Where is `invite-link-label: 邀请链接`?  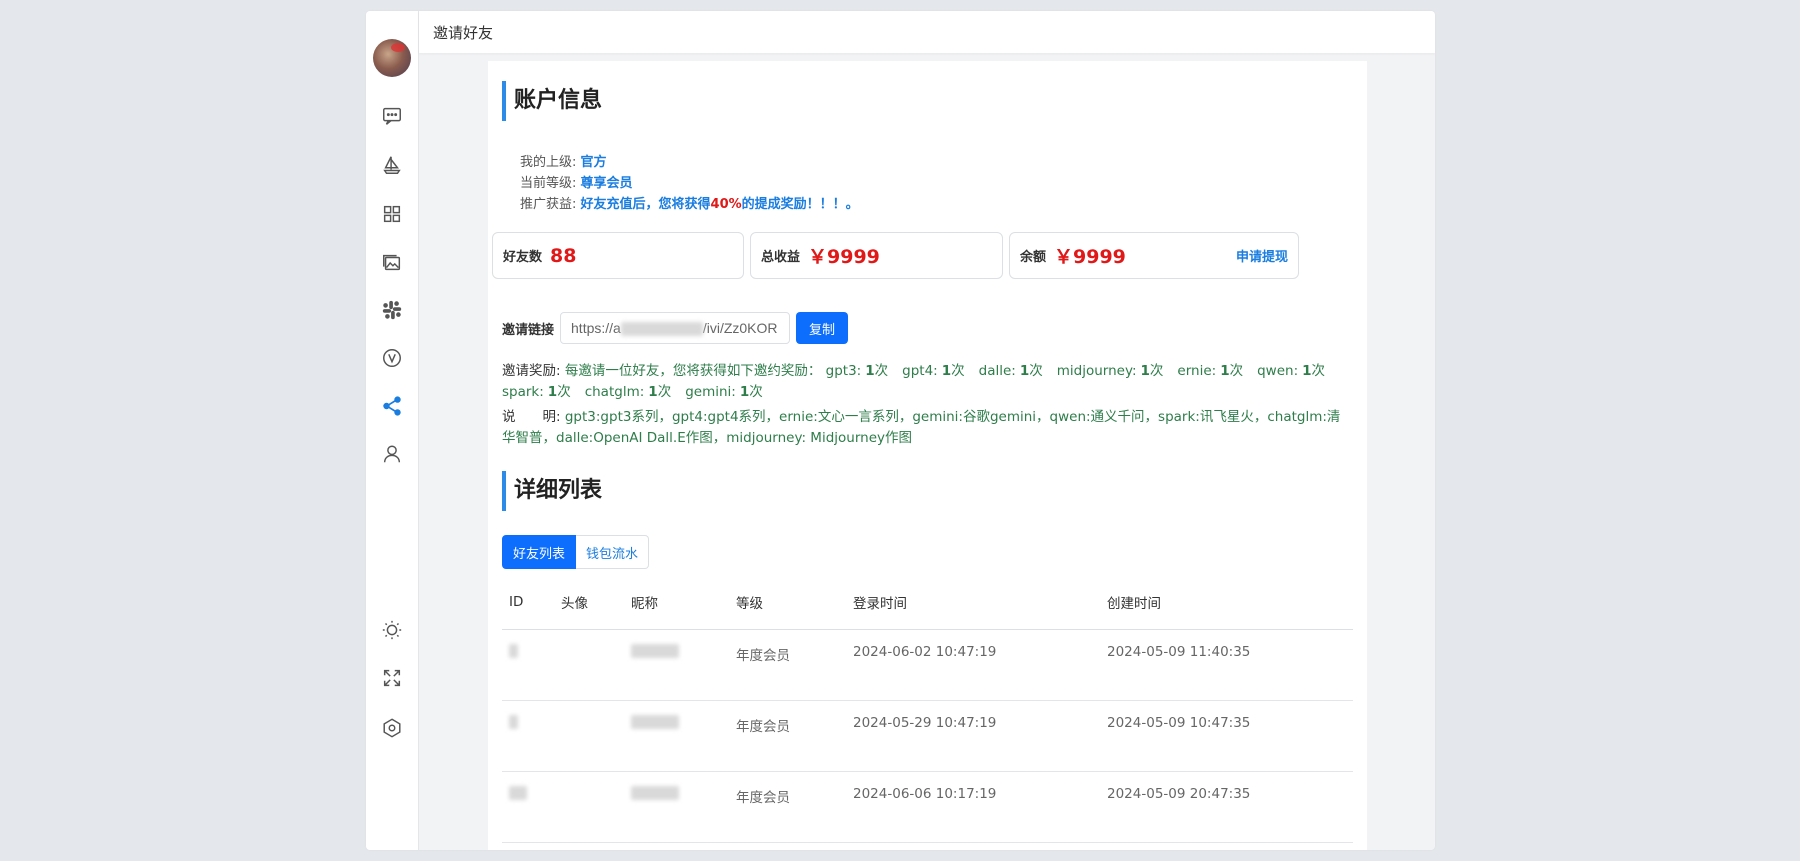 invite-link-label: 邀请链接 is located at coordinates (528, 330).